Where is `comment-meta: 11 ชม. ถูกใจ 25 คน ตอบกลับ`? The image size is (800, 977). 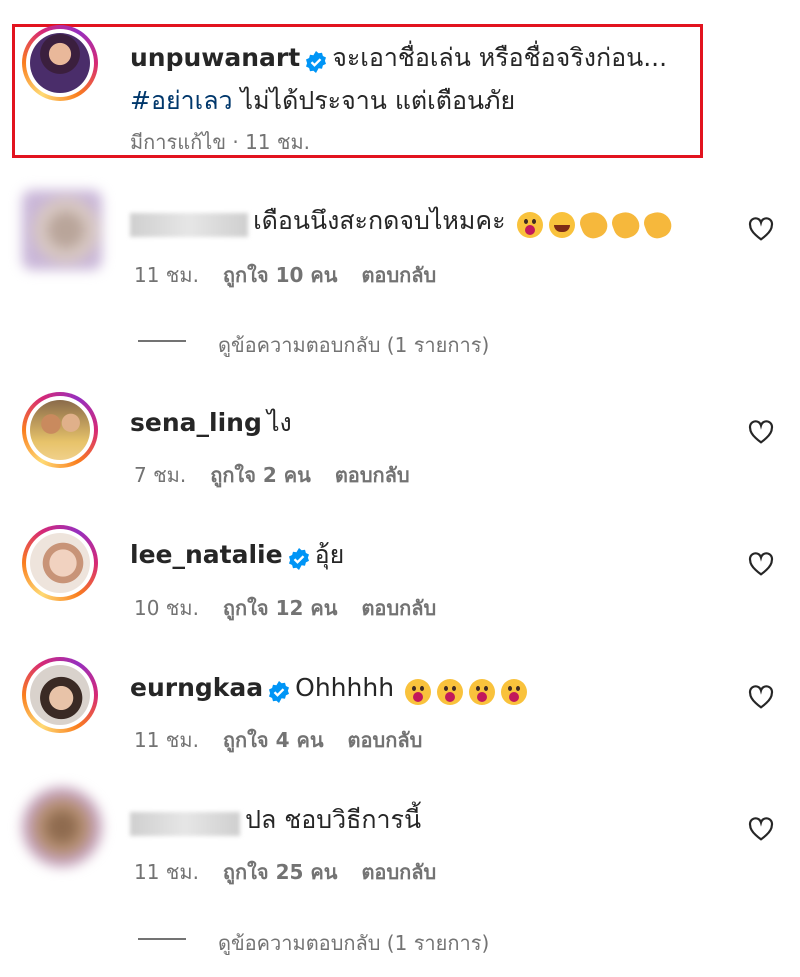 comment-meta: 11 ชม. ถูกใจ 25 คน ตอบกลับ is located at coordinates (297, 872).